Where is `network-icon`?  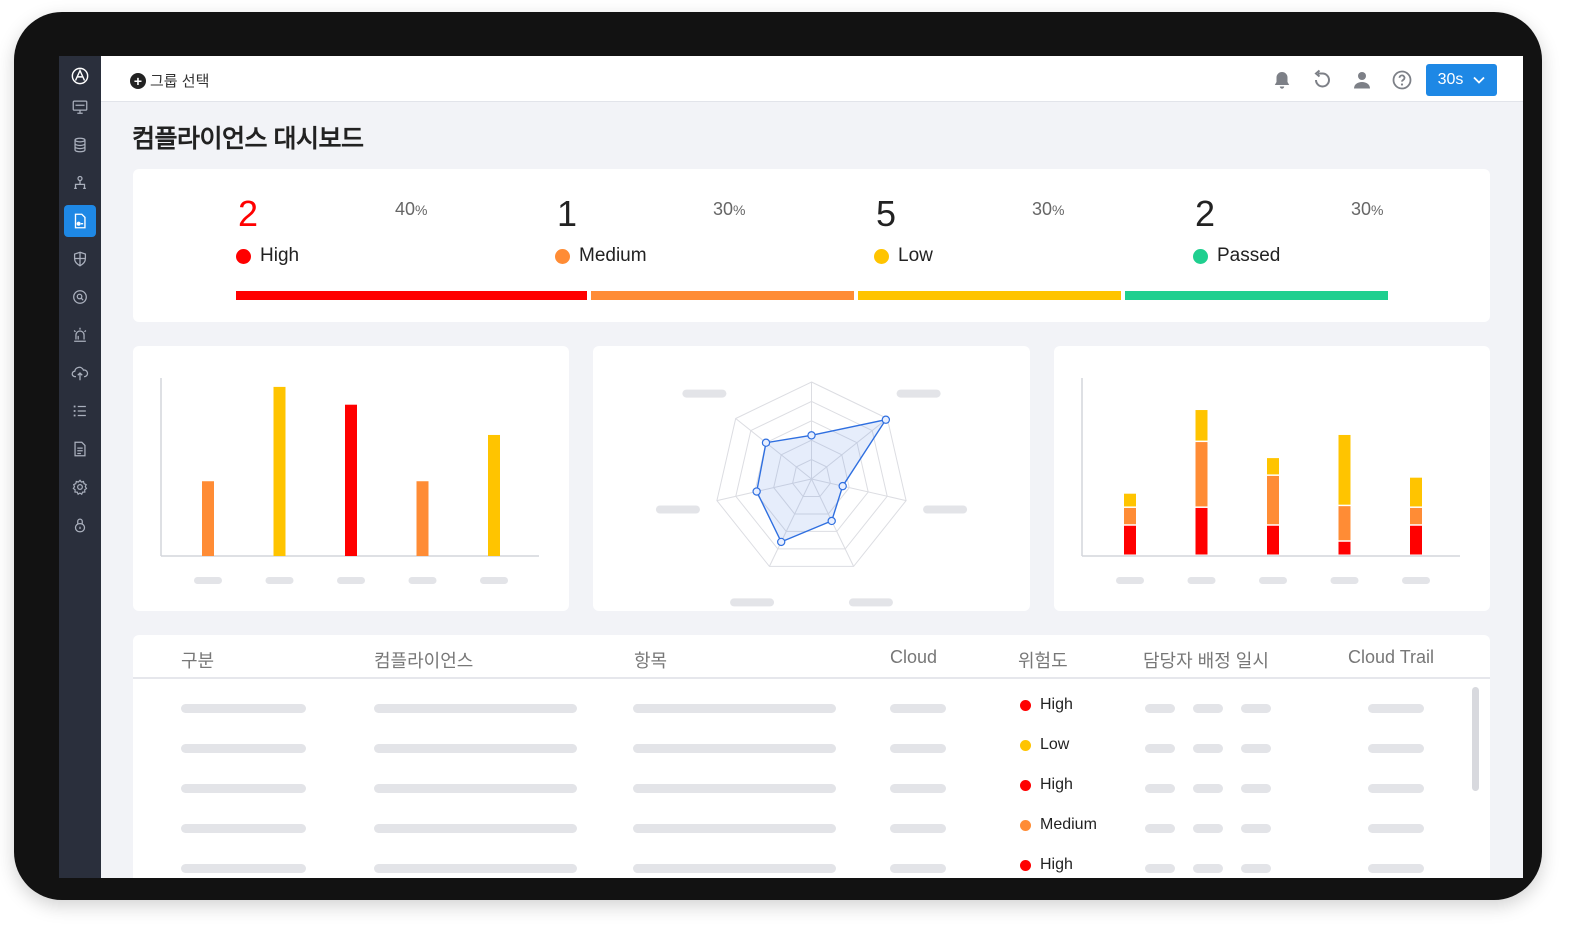
network-icon is located at coordinates (80, 183).